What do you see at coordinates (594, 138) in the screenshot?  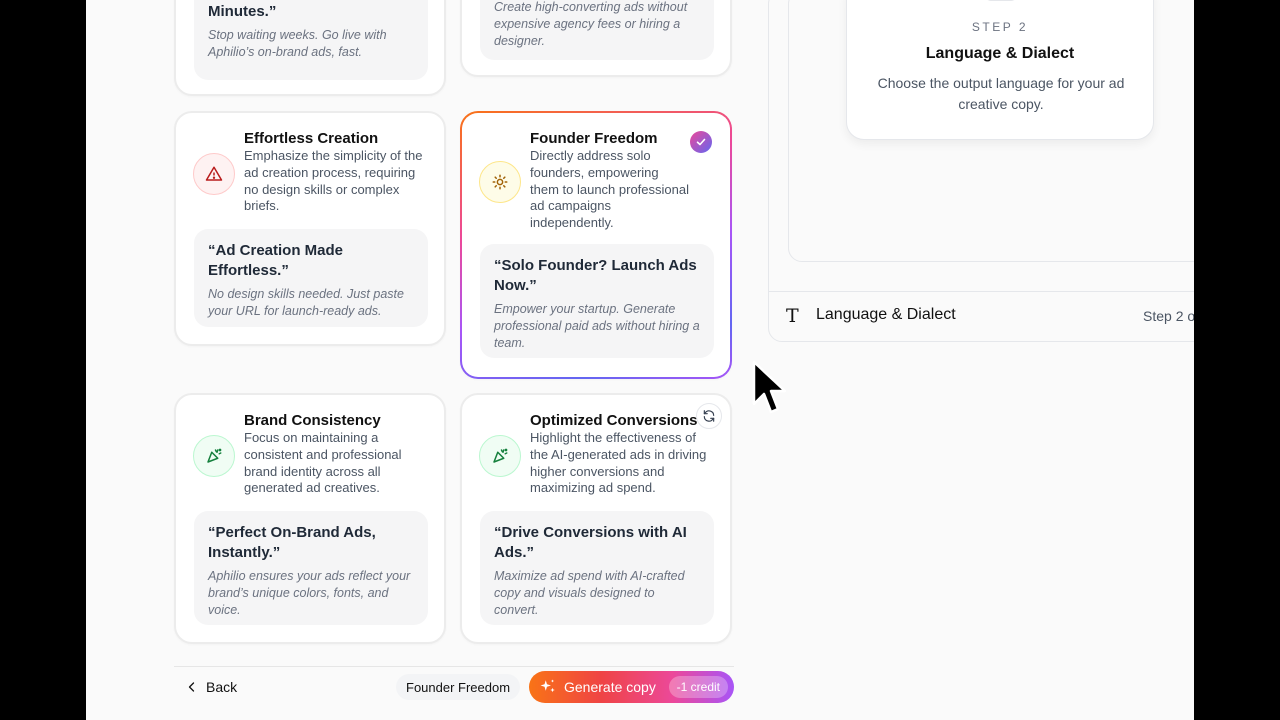 I see `card-title: Founder Freedom` at bounding box center [594, 138].